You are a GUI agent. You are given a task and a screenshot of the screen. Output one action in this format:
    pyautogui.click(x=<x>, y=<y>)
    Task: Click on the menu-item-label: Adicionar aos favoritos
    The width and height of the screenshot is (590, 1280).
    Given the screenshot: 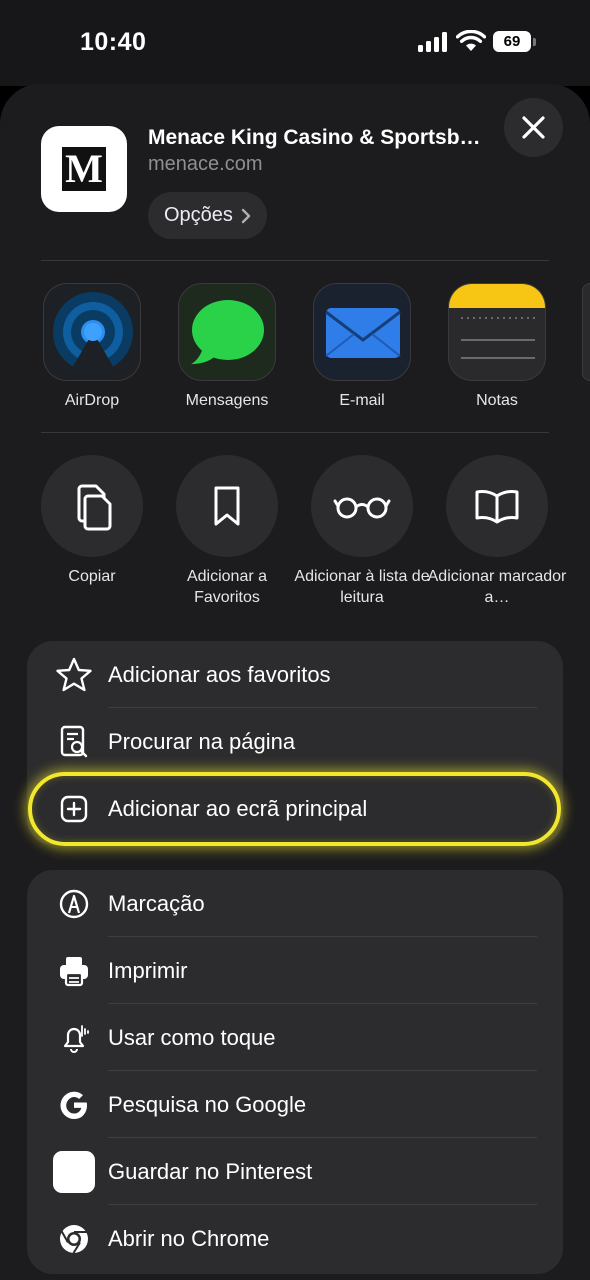 What is the action you would take?
    pyautogui.click(x=219, y=674)
    